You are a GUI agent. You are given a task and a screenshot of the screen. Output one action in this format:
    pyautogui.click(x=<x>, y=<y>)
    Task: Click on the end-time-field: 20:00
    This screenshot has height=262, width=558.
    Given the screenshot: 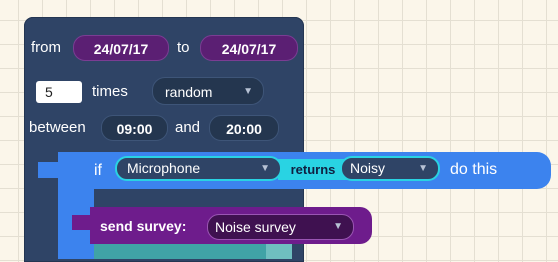 What is the action you would take?
    pyautogui.click(x=244, y=128)
    